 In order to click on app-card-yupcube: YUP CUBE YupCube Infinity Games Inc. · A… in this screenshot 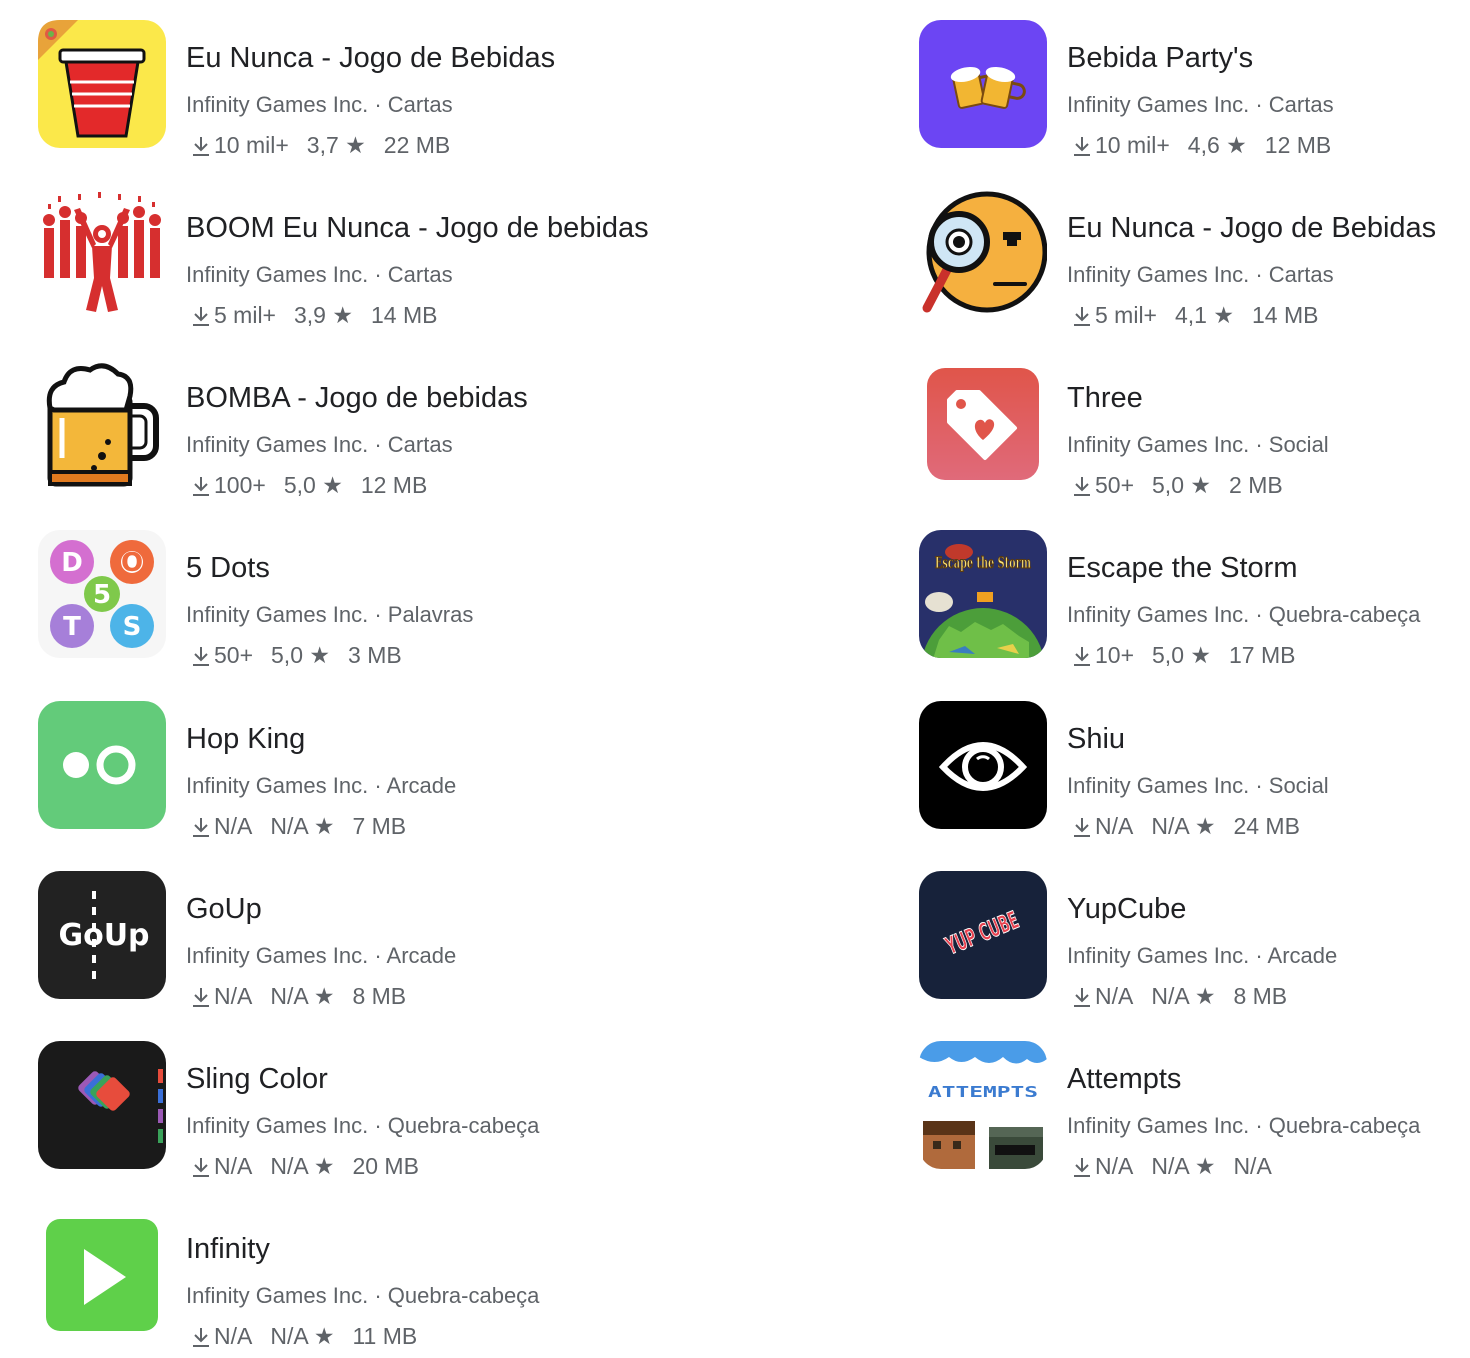, I will do `click(1194, 939)`.